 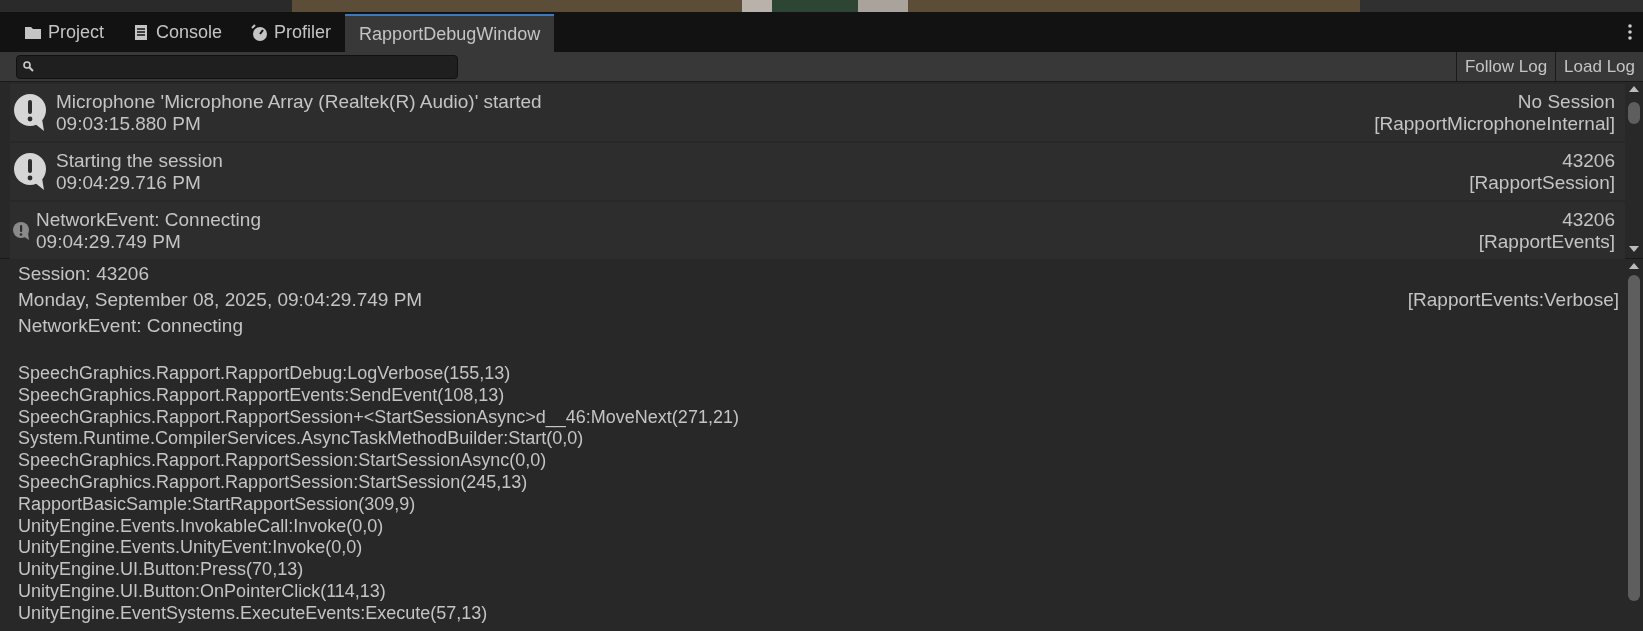 What do you see at coordinates (818, 548) in the screenshot?
I see `stack-frame: UnityEngine.Events.UnityEvent:Invoke(0,0)` at bounding box center [818, 548].